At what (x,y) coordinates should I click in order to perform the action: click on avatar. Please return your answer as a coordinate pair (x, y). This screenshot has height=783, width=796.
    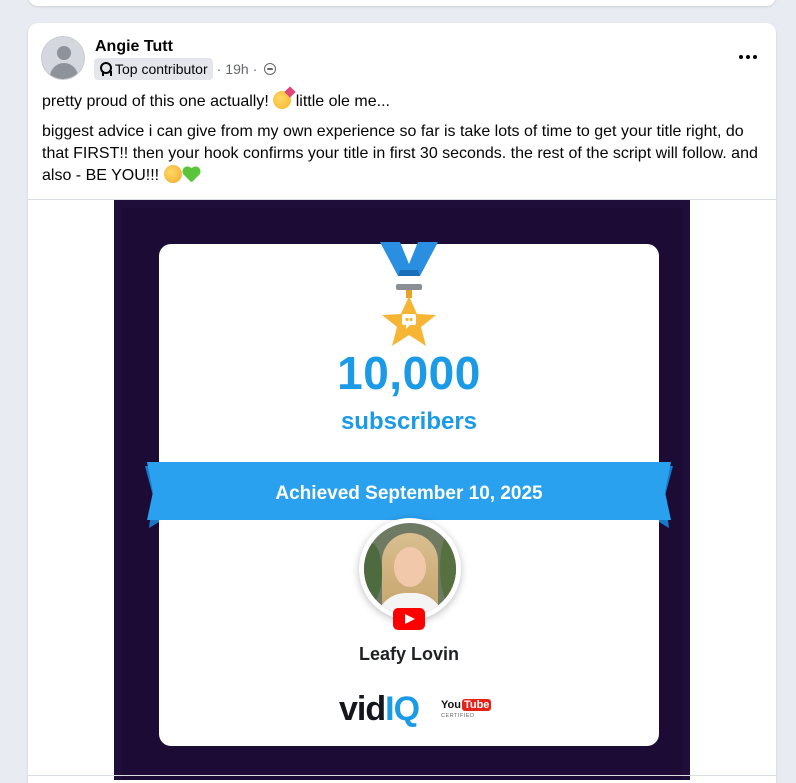
    Looking at the image, I should click on (63, 58).